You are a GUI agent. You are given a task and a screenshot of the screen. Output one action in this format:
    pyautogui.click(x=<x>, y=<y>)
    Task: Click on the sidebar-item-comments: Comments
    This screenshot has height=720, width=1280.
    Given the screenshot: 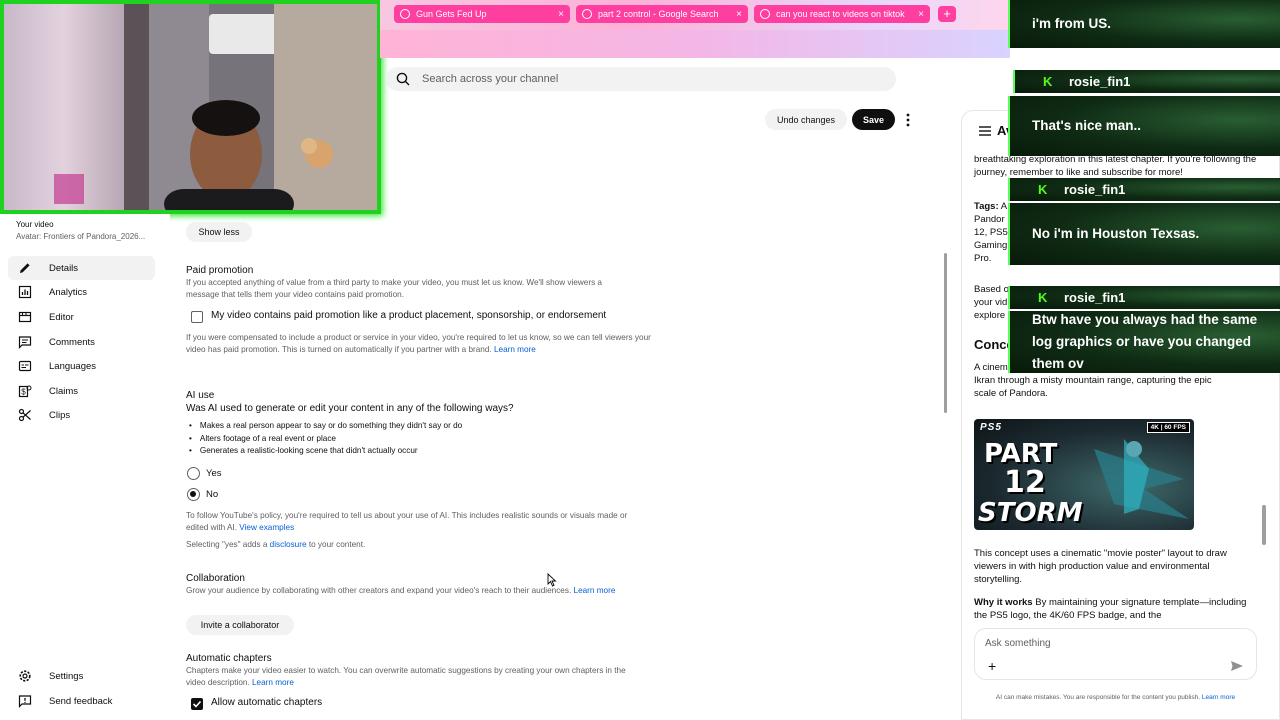 What is the action you would take?
    pyautogui.click(x=81, y=342)
    